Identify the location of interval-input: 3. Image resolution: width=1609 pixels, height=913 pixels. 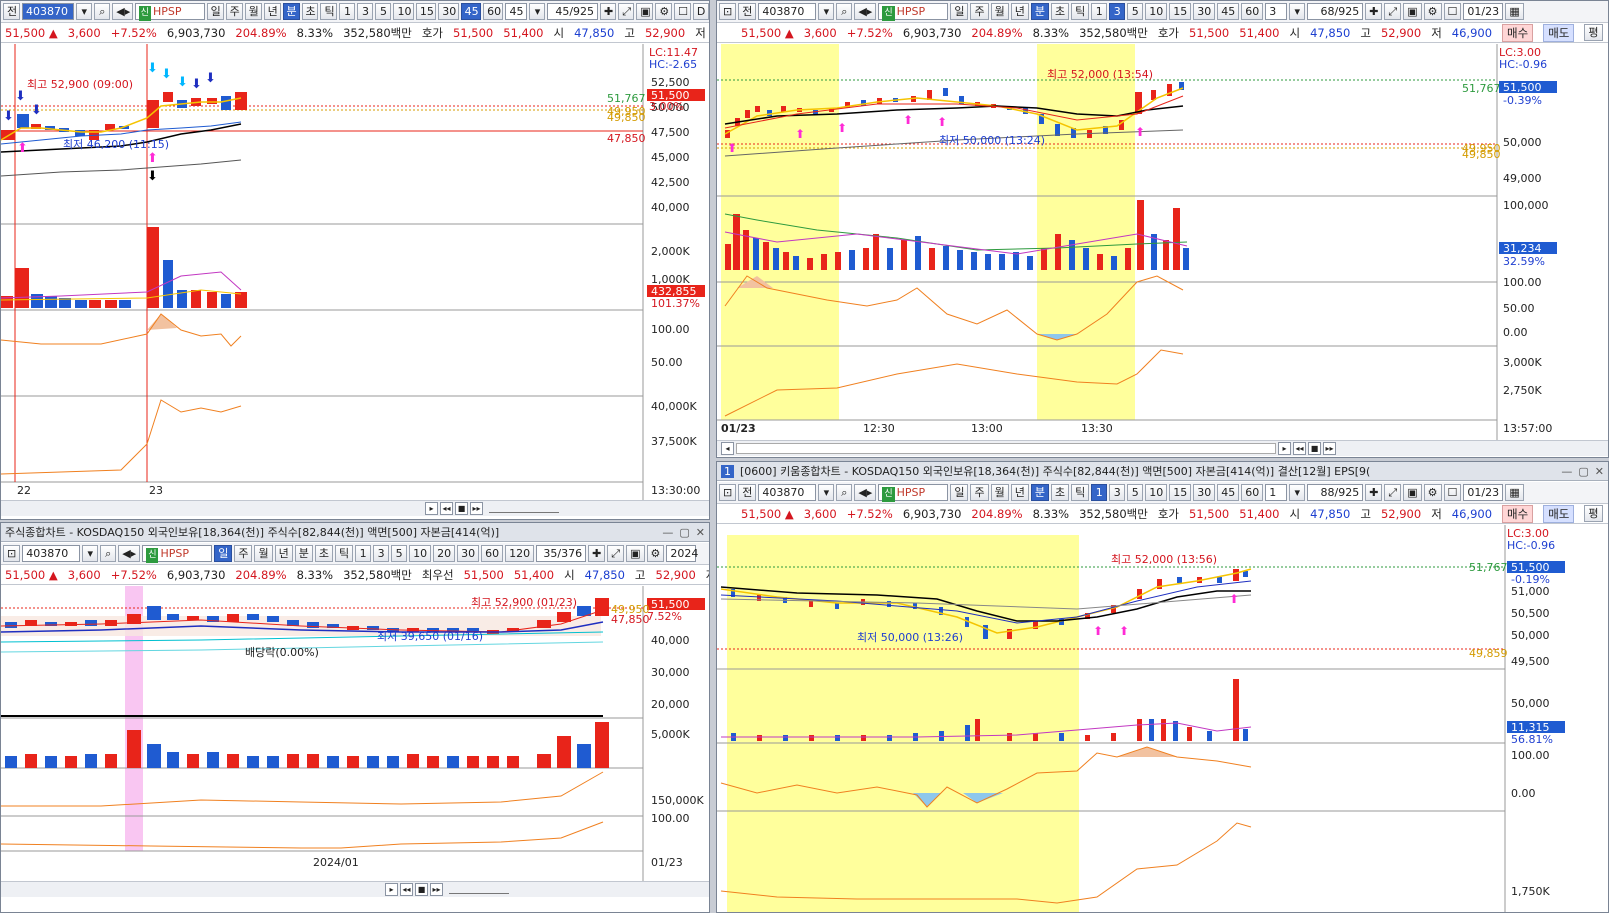
(1276, 11).